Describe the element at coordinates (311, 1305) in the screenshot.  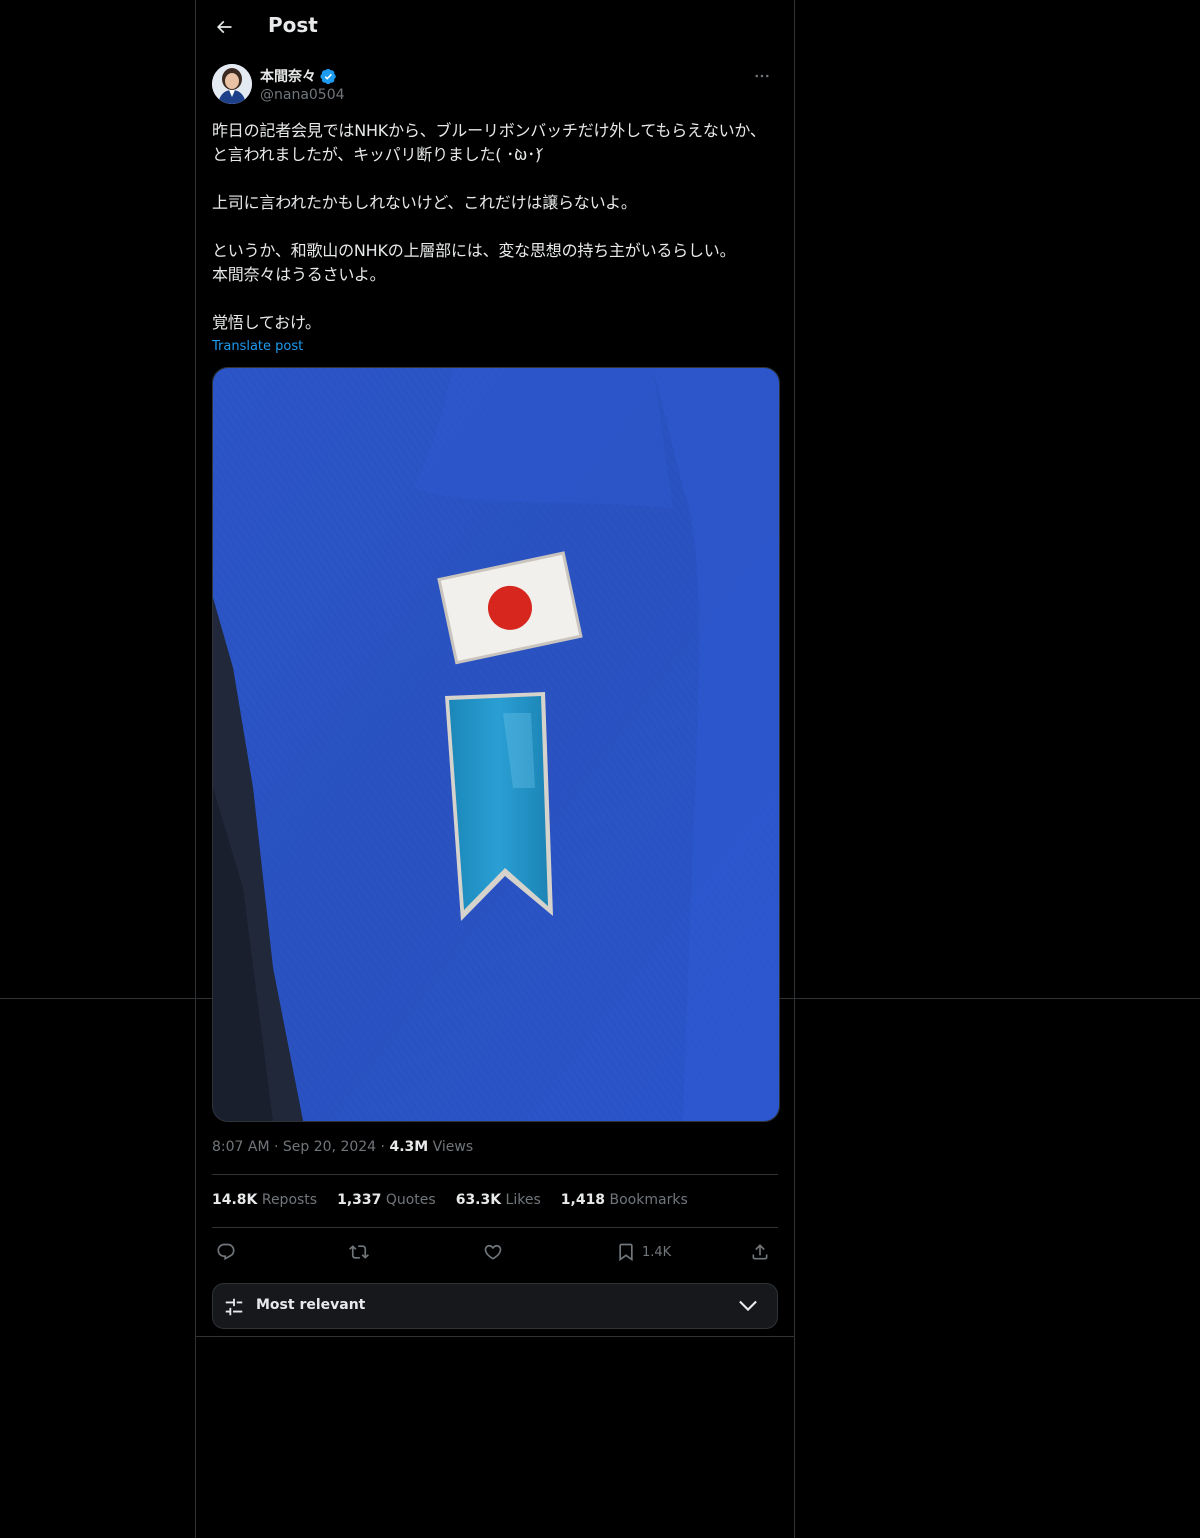
I see `sort-label: Most relevant` at that location.